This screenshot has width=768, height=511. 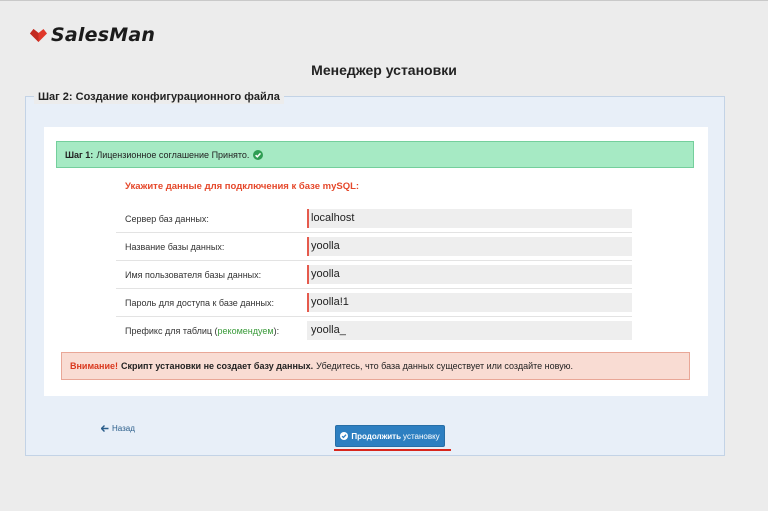 What do you see at coordinates (167, 219) in the screenshot?
I see `db-host-label: Сервер баз данных:` at bounding box center [167, 219].